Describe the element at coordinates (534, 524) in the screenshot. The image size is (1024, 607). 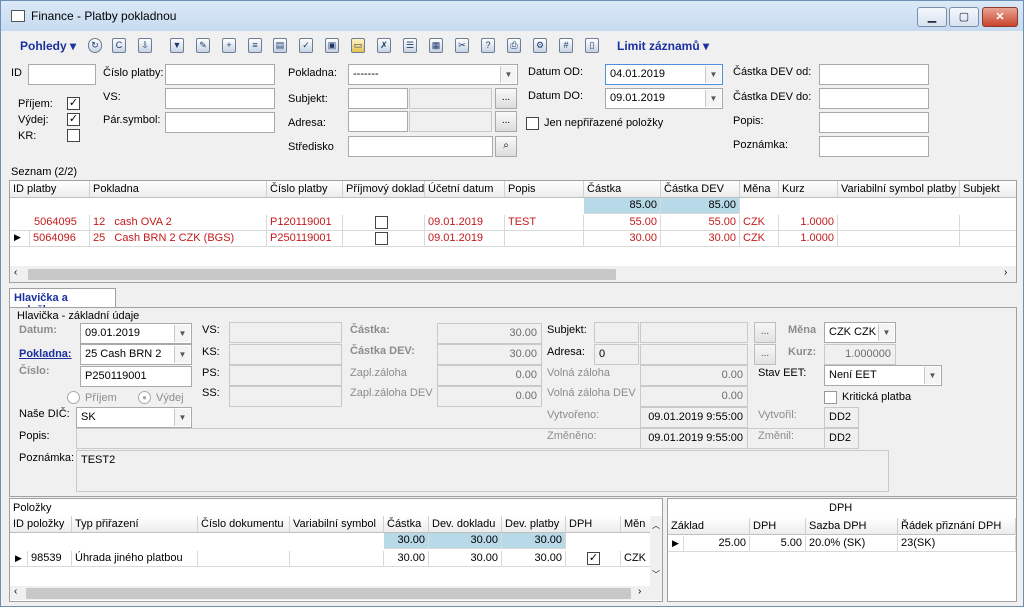
I see `col-header: Dev. platby` at that location.